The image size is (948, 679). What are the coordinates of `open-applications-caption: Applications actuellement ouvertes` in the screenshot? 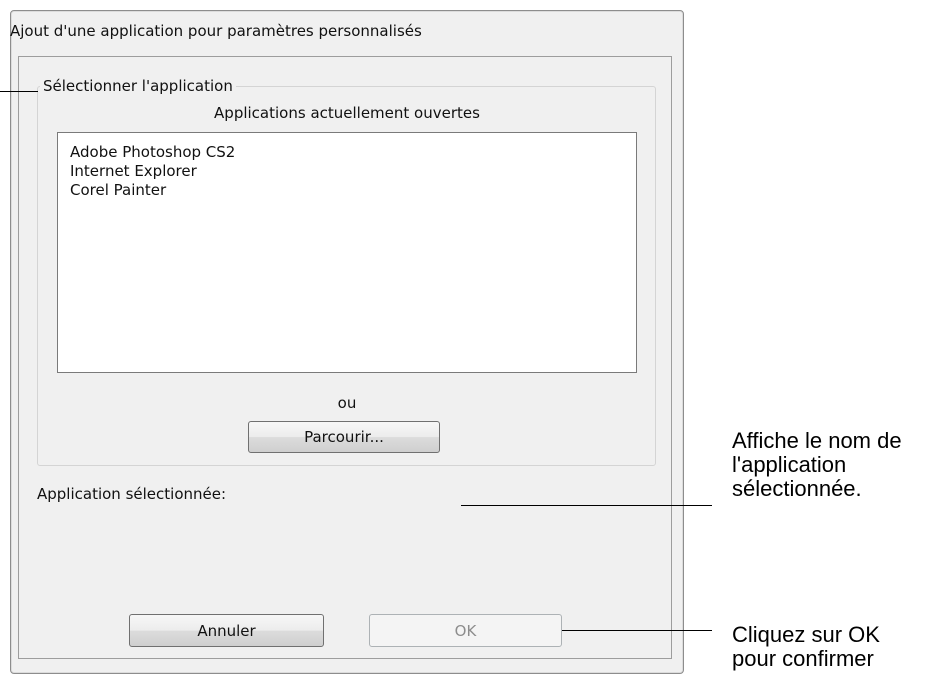 It's located at (347, 113).